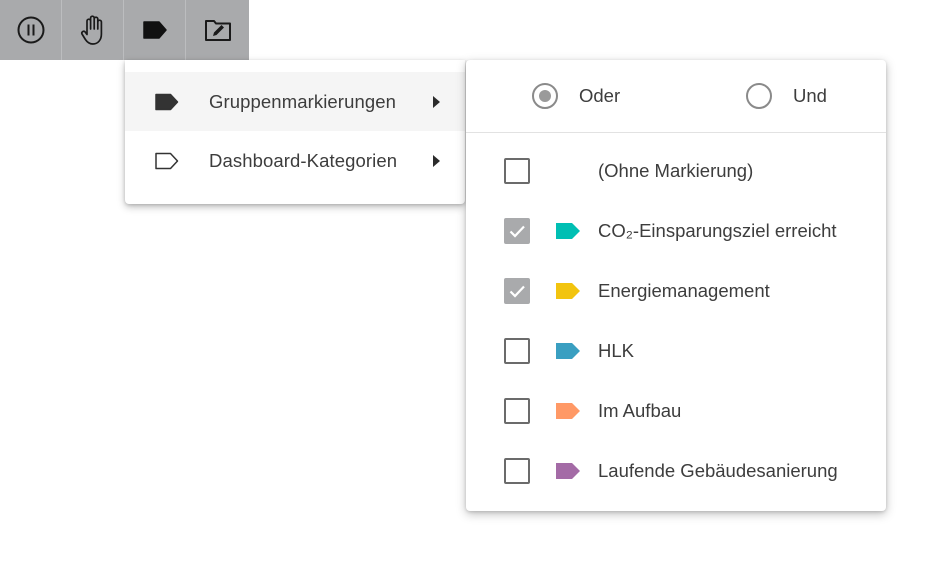  I want to click on pause-button, so click(31, 30).